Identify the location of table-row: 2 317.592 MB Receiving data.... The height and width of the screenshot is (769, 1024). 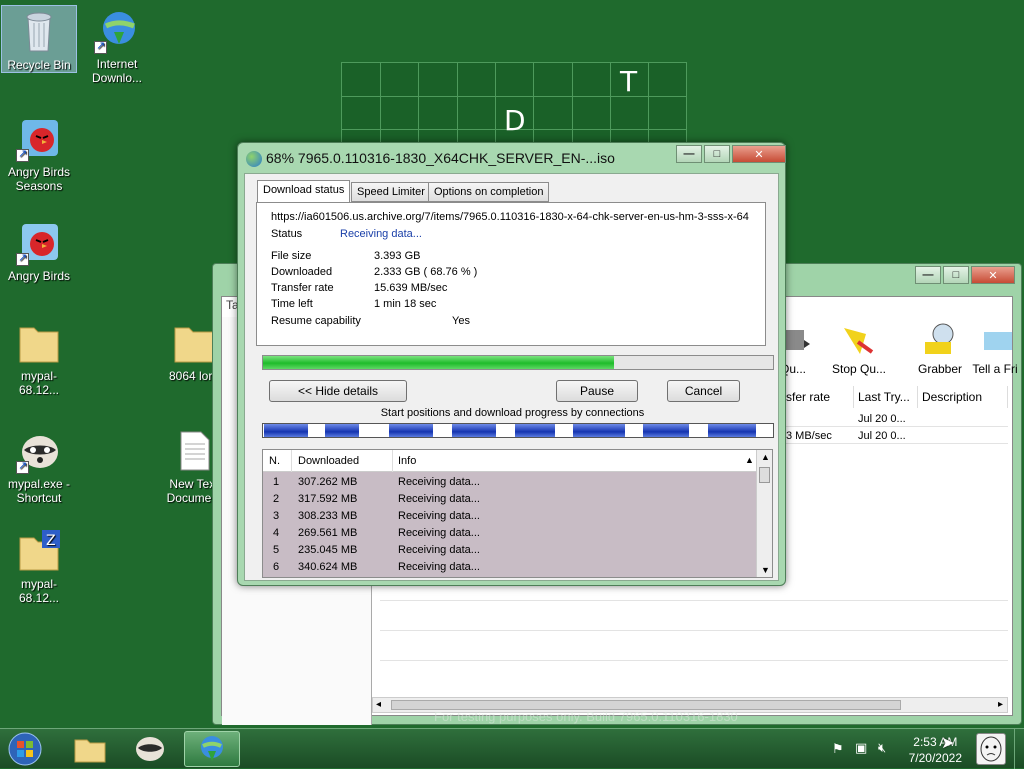
(510, 498).